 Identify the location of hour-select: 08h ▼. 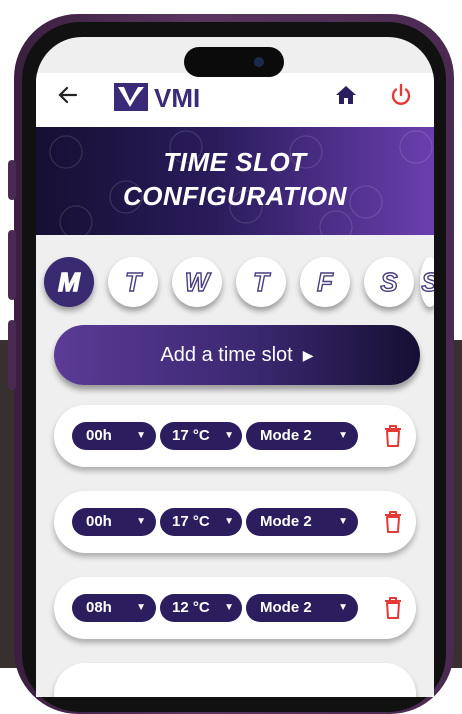
(114, 608).